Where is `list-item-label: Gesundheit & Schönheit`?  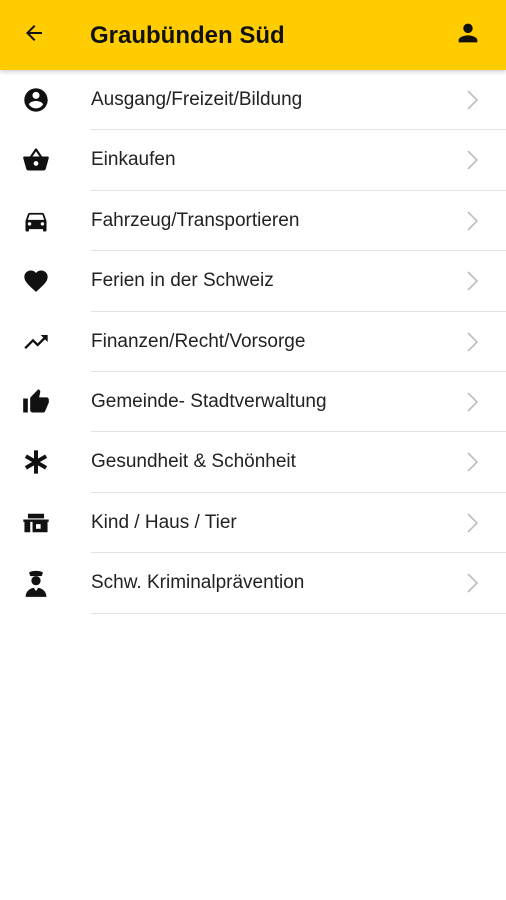
list-item-label: Gesundheit & Schönheit is located at coordinates (193, 462).